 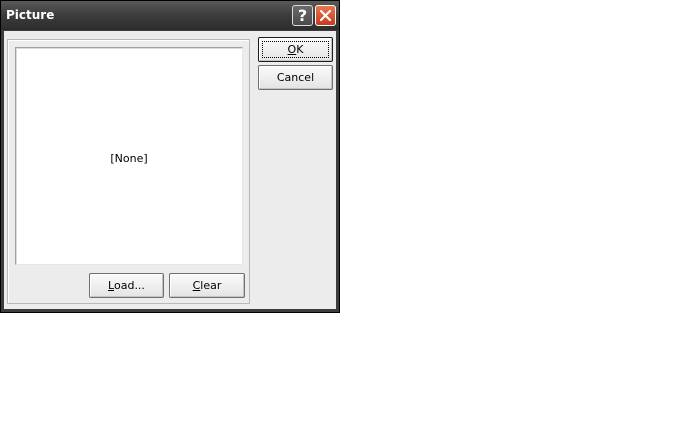 What do you see at coordinates (30, 15) in the screenshot?
I see `window-title: Picture` at bounding box center [30, 15].